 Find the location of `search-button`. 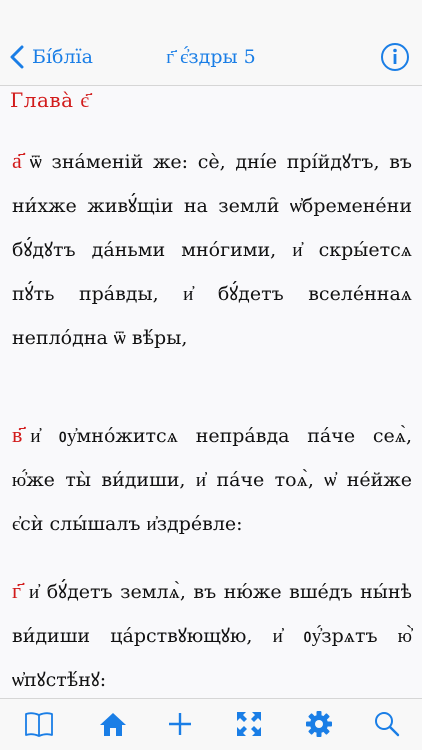

search-button is located at coordinates (387, 724).